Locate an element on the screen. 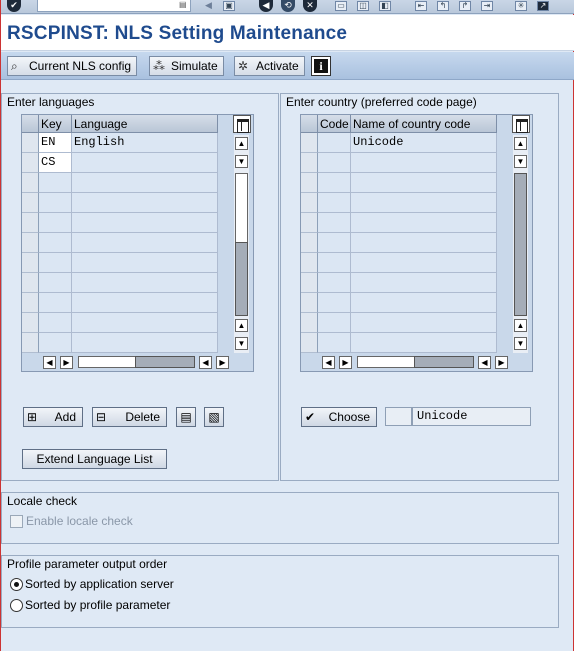 This screenshot has height=651, width=574. prev-page-icon: ↰ is located at coordinates (443, 6).